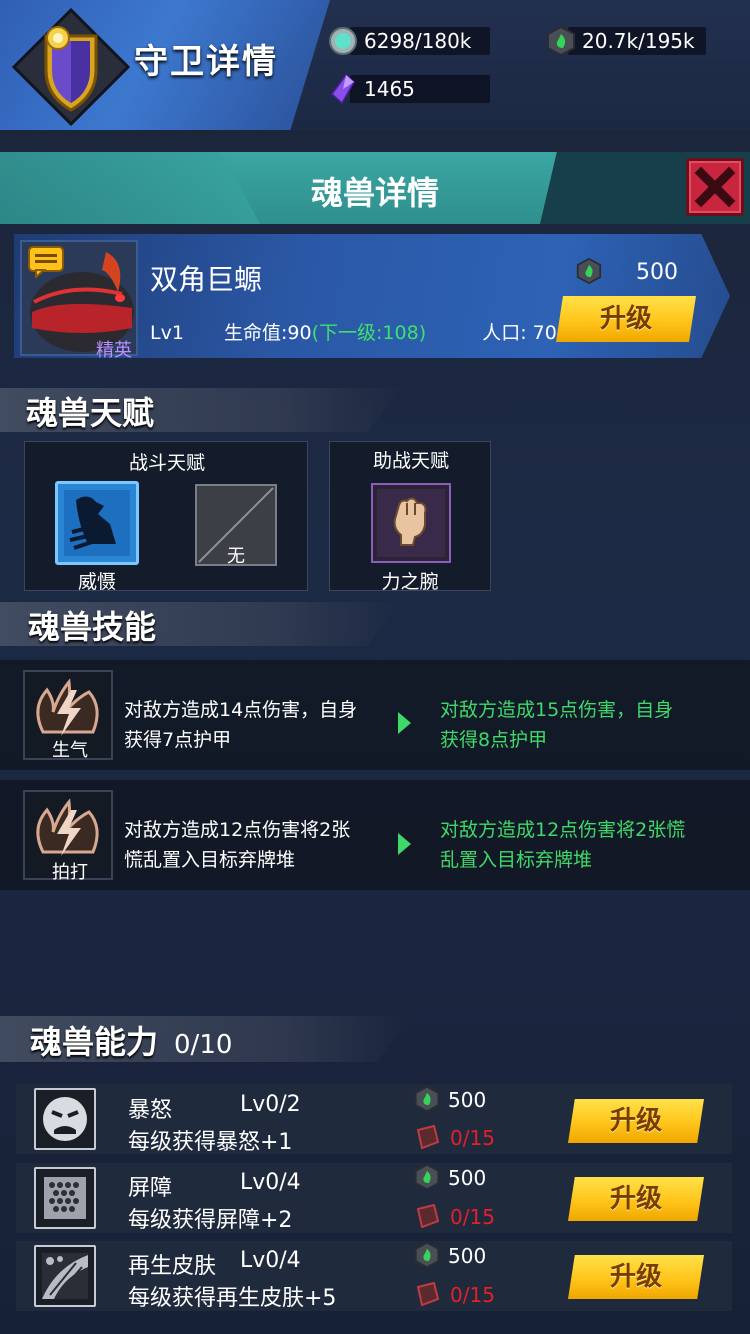  Describe the element at coordinates (167, 333) in the screenshot. I see `monster-level: Lv1` at that location.